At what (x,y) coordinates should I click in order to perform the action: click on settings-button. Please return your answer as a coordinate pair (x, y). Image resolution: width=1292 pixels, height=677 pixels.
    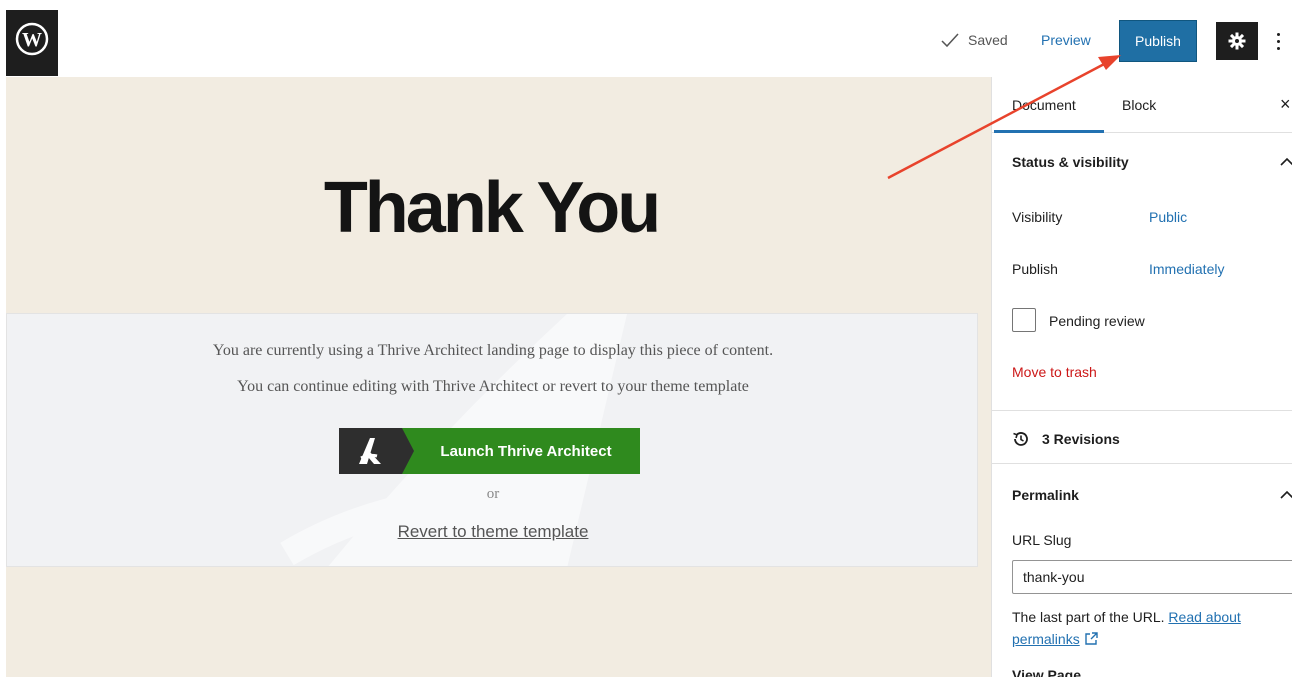
    Looking at the image, I should click on (1237, 41).